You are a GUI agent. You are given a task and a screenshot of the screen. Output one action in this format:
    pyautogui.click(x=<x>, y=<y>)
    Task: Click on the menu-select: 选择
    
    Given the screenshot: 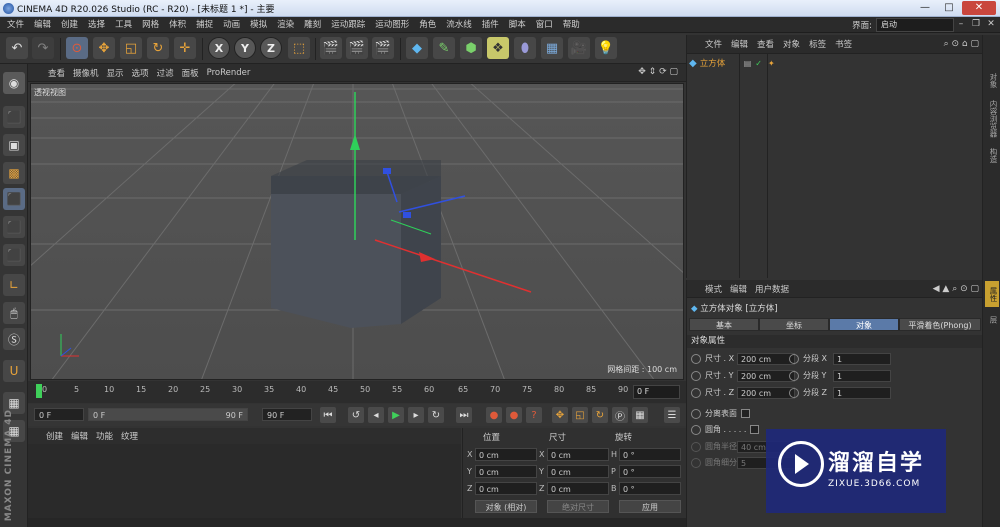 What is the action you would take?
    pyautogui.click(x=96, y=25)
    